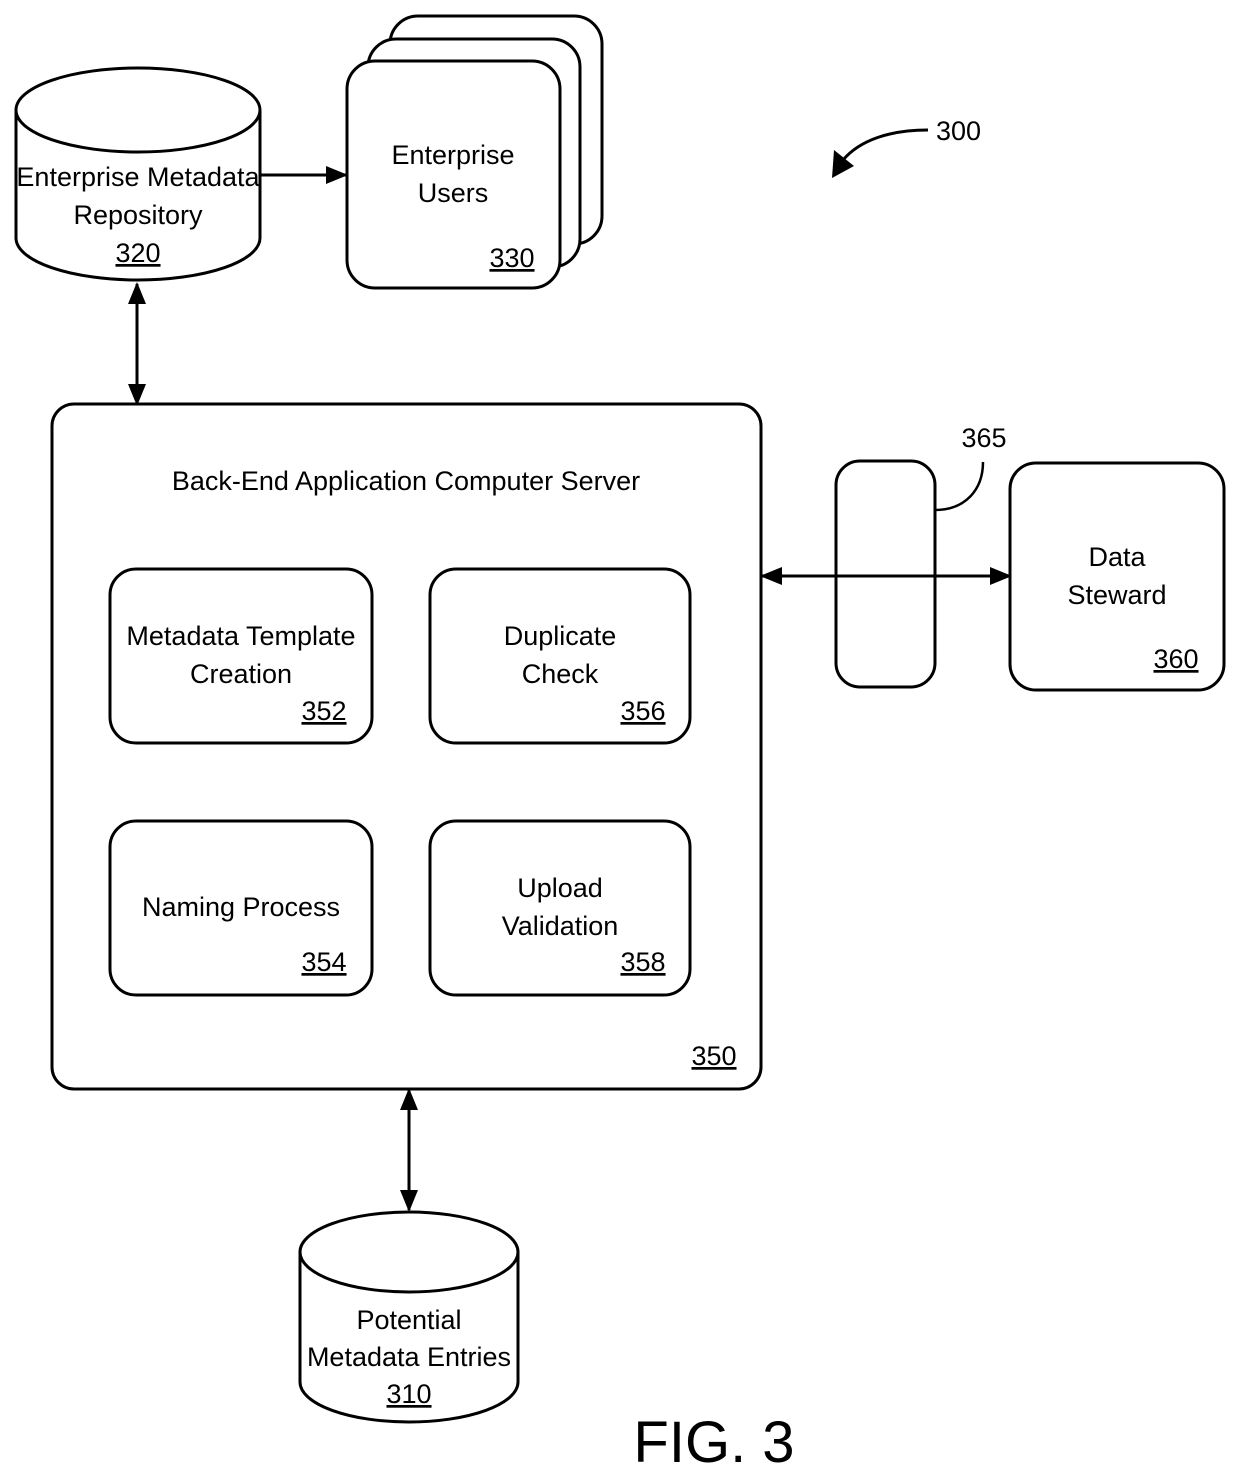  What do you see at coordinates (983, 438) in the screenshot?
I see `interface-ref: 365` at bounding box center [983, 438].